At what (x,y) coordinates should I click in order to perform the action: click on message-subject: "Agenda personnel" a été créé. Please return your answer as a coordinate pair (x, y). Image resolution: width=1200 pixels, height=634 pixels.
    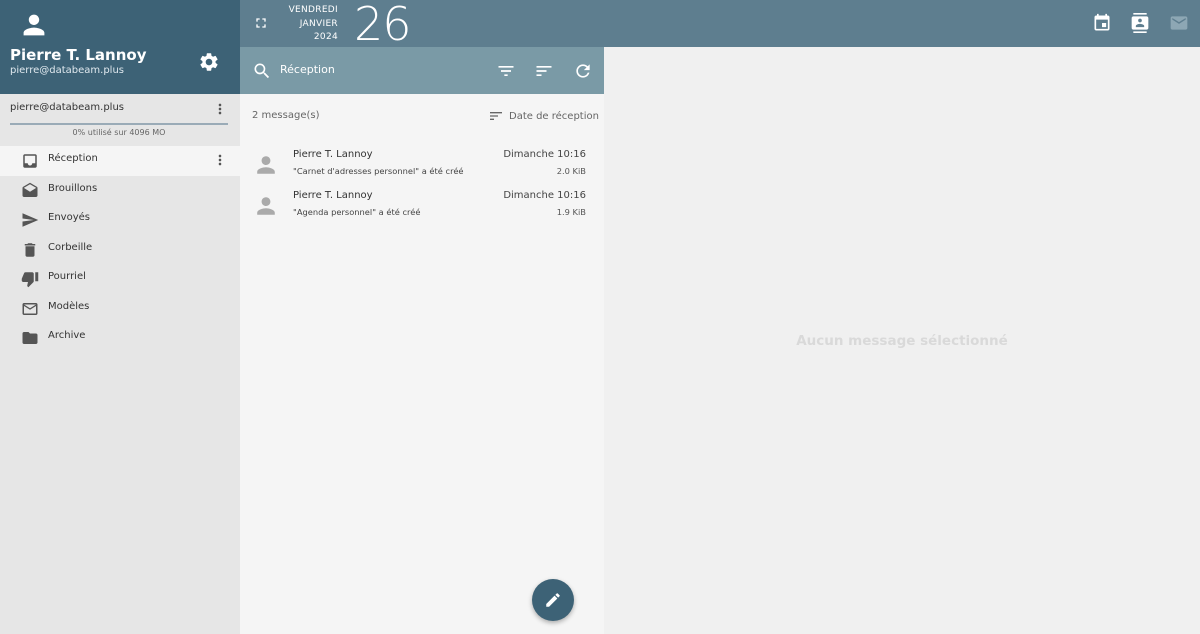
    Looking at the image, I should click on (357, 212).